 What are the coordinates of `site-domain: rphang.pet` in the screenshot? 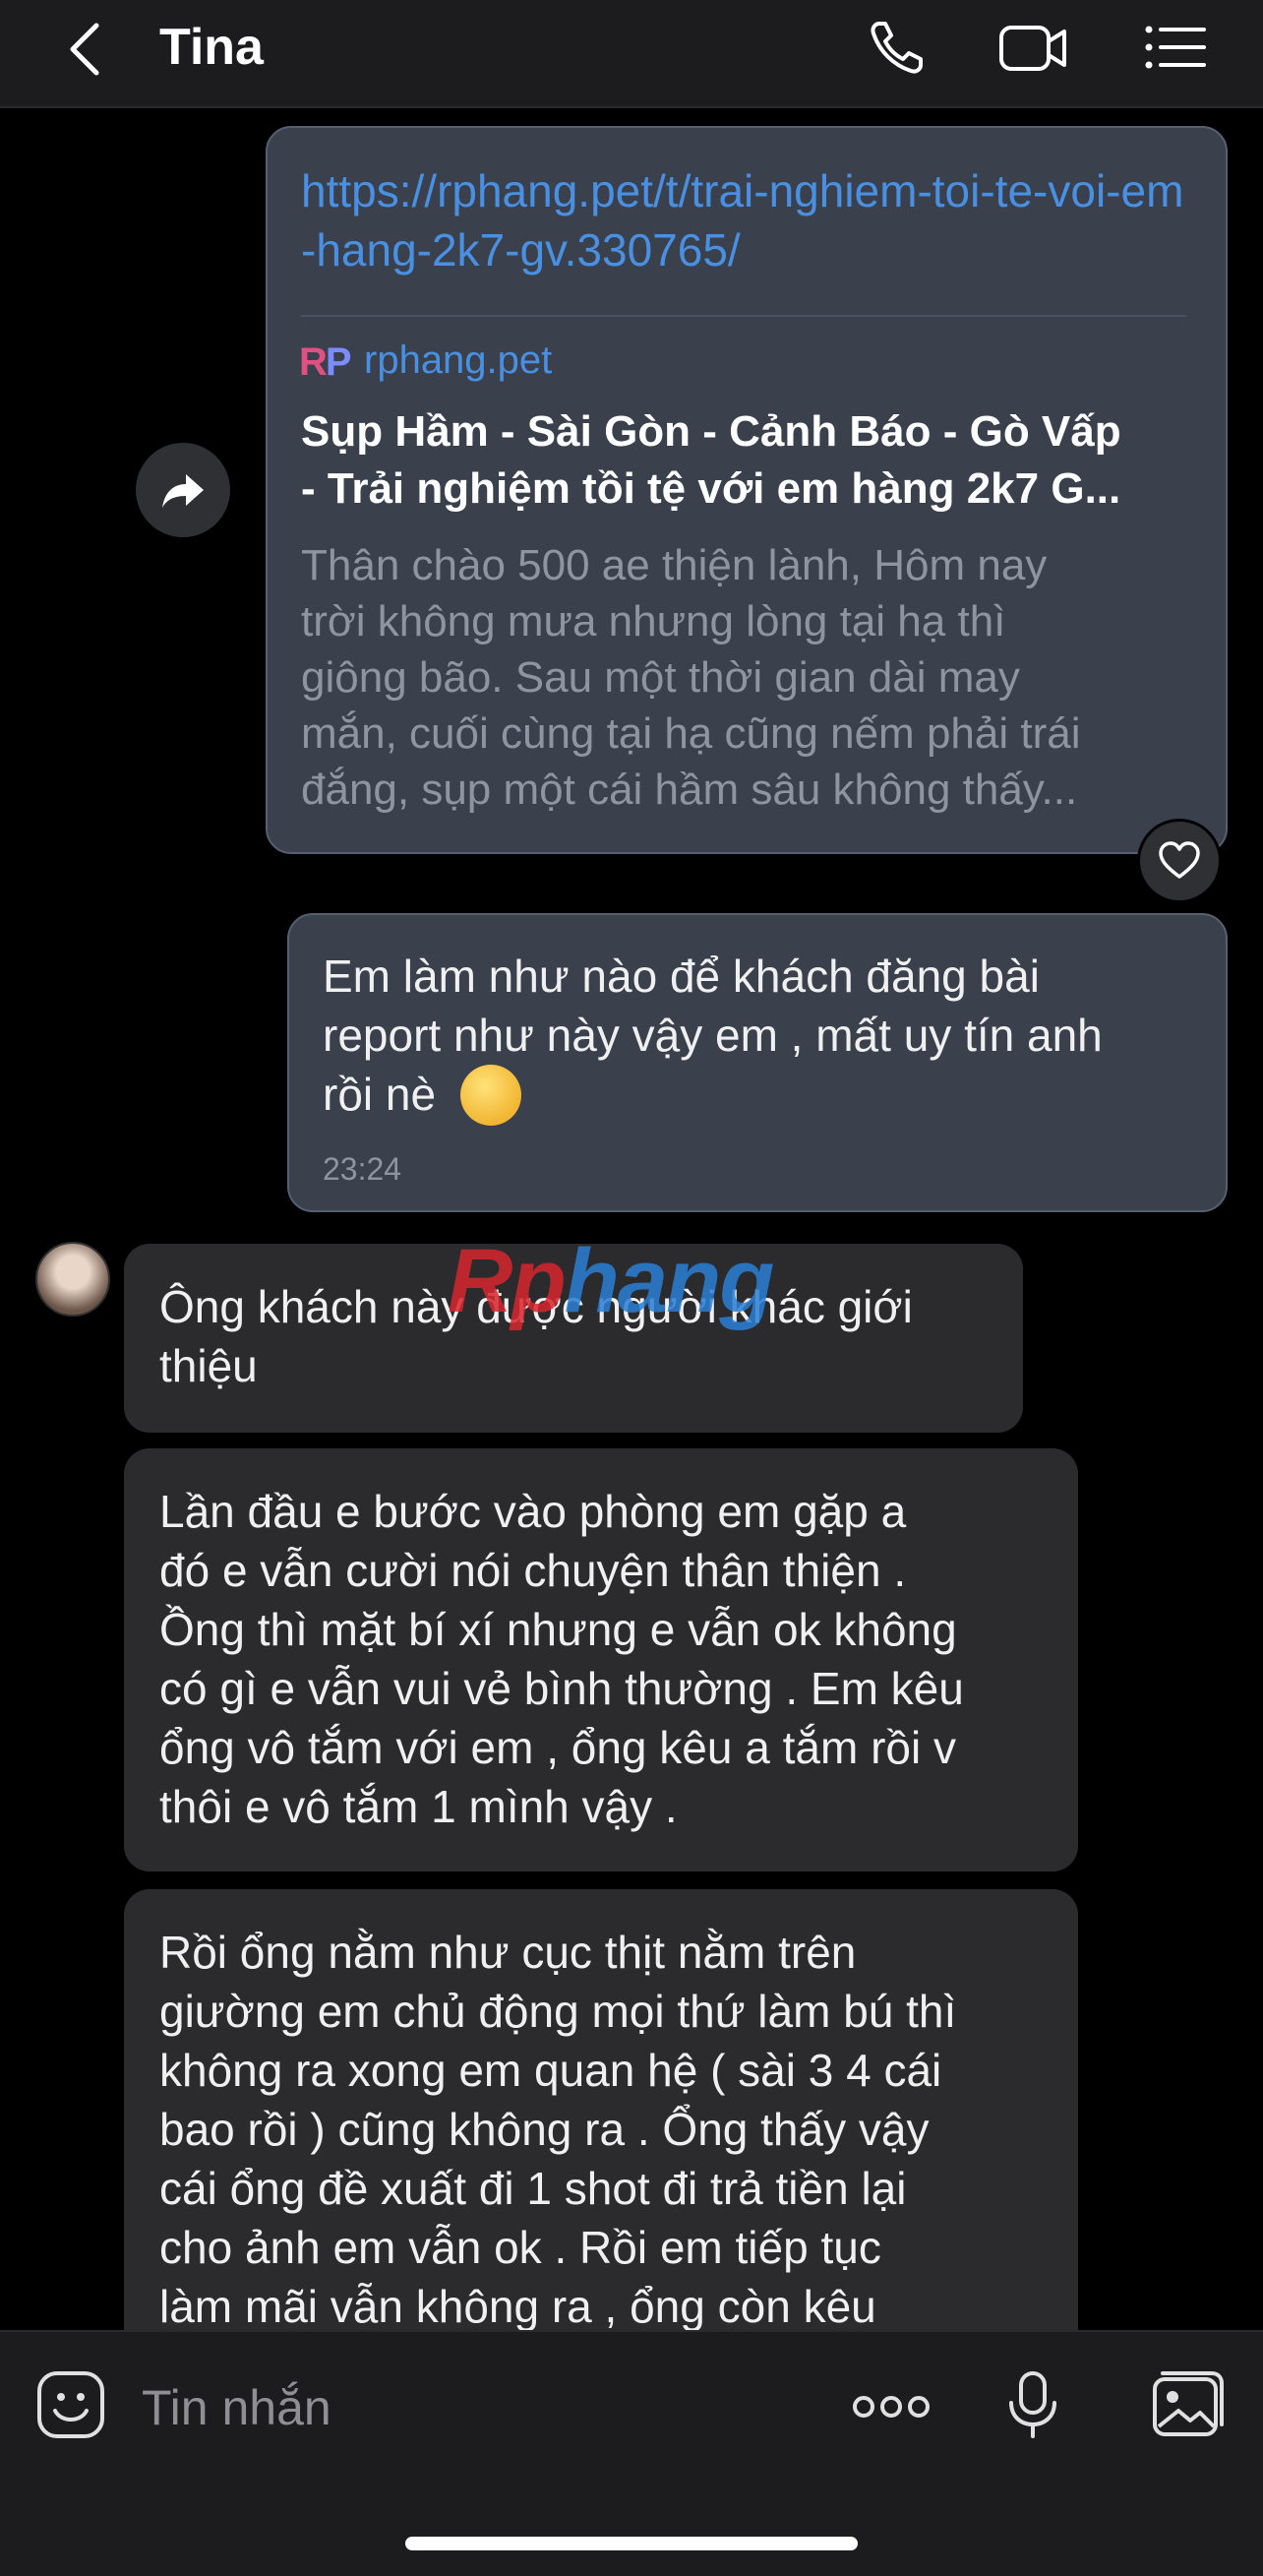 It's located at (458, 360).